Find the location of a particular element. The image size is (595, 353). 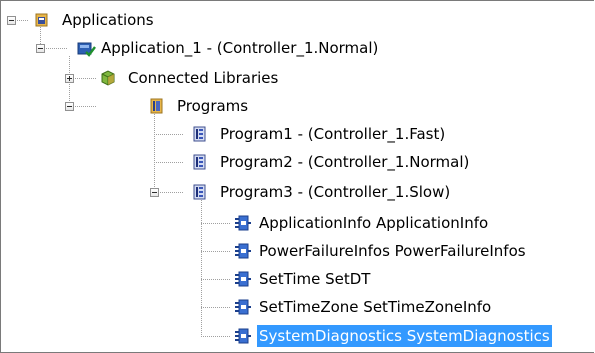

tree-node-connected-libraries: Connected Libraries is located at coordinates (190, 78).